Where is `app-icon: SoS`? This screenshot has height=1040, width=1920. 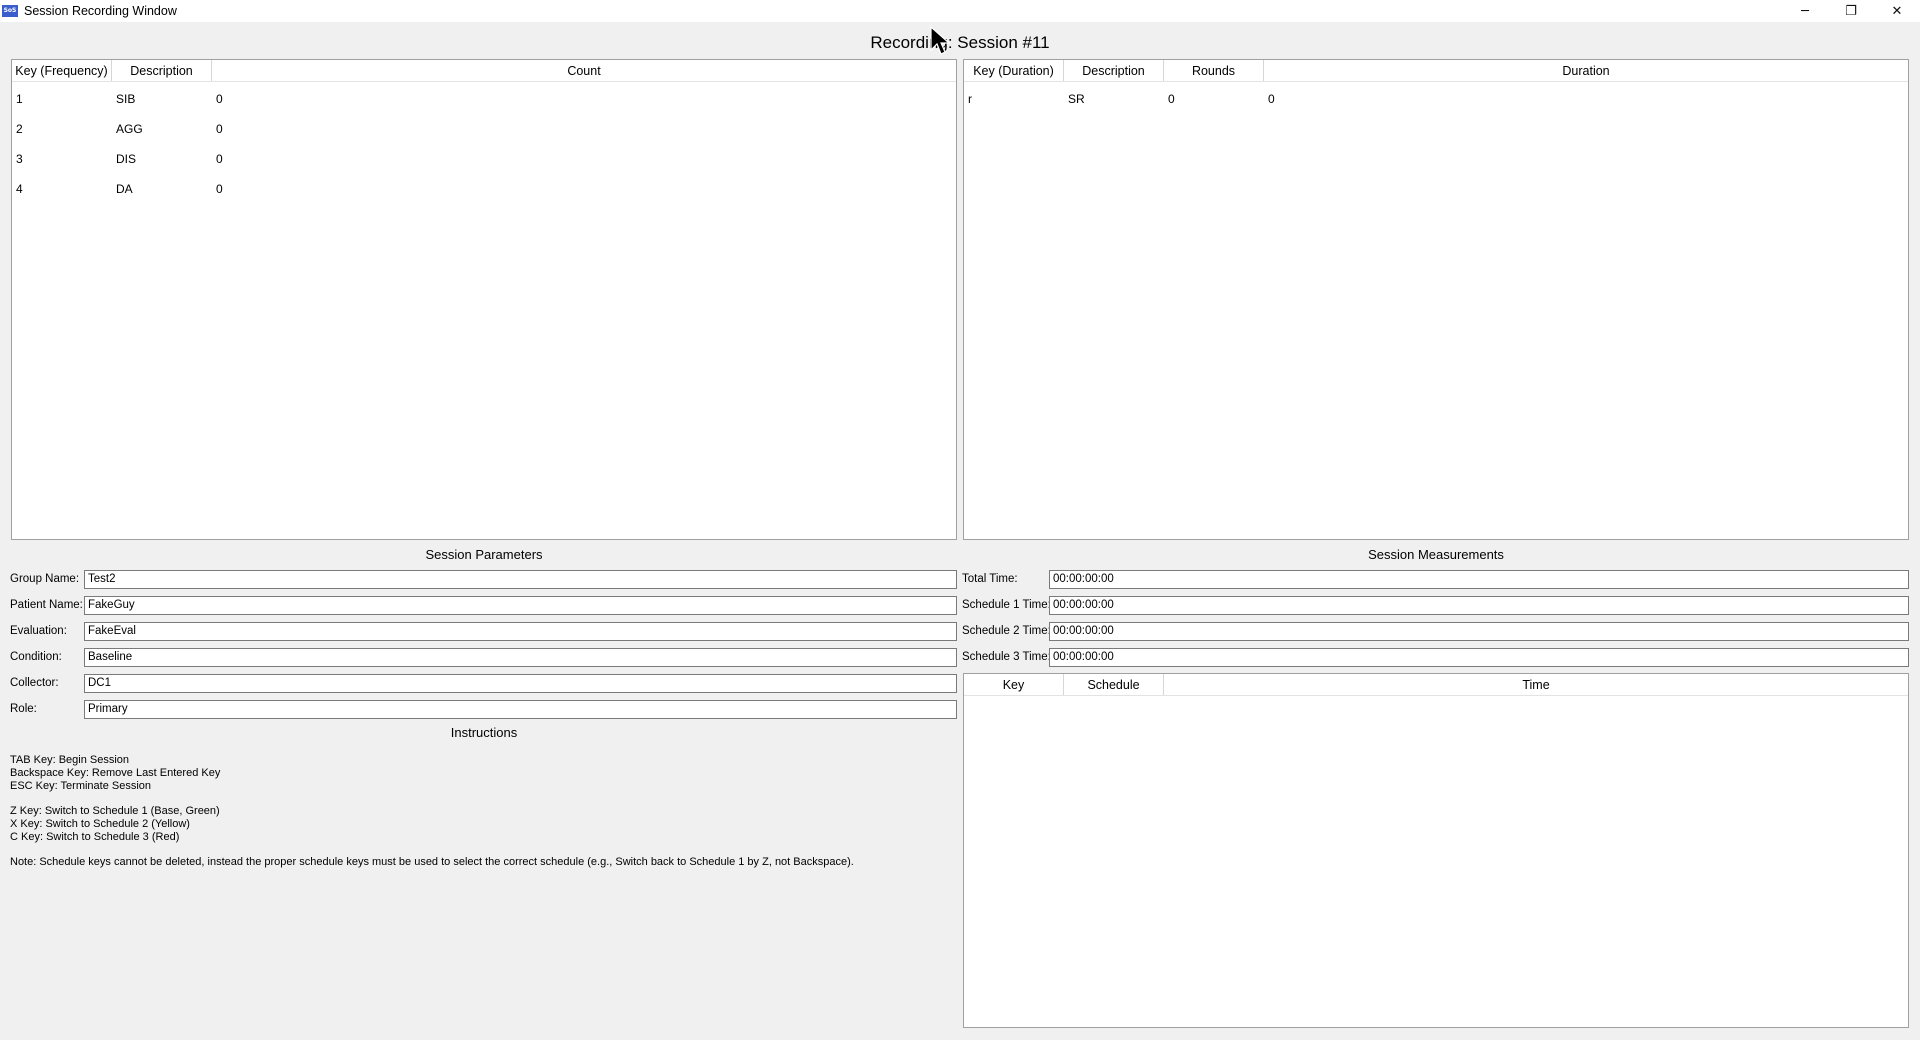 app-icon: SoS is located at coordinates (10, 11).